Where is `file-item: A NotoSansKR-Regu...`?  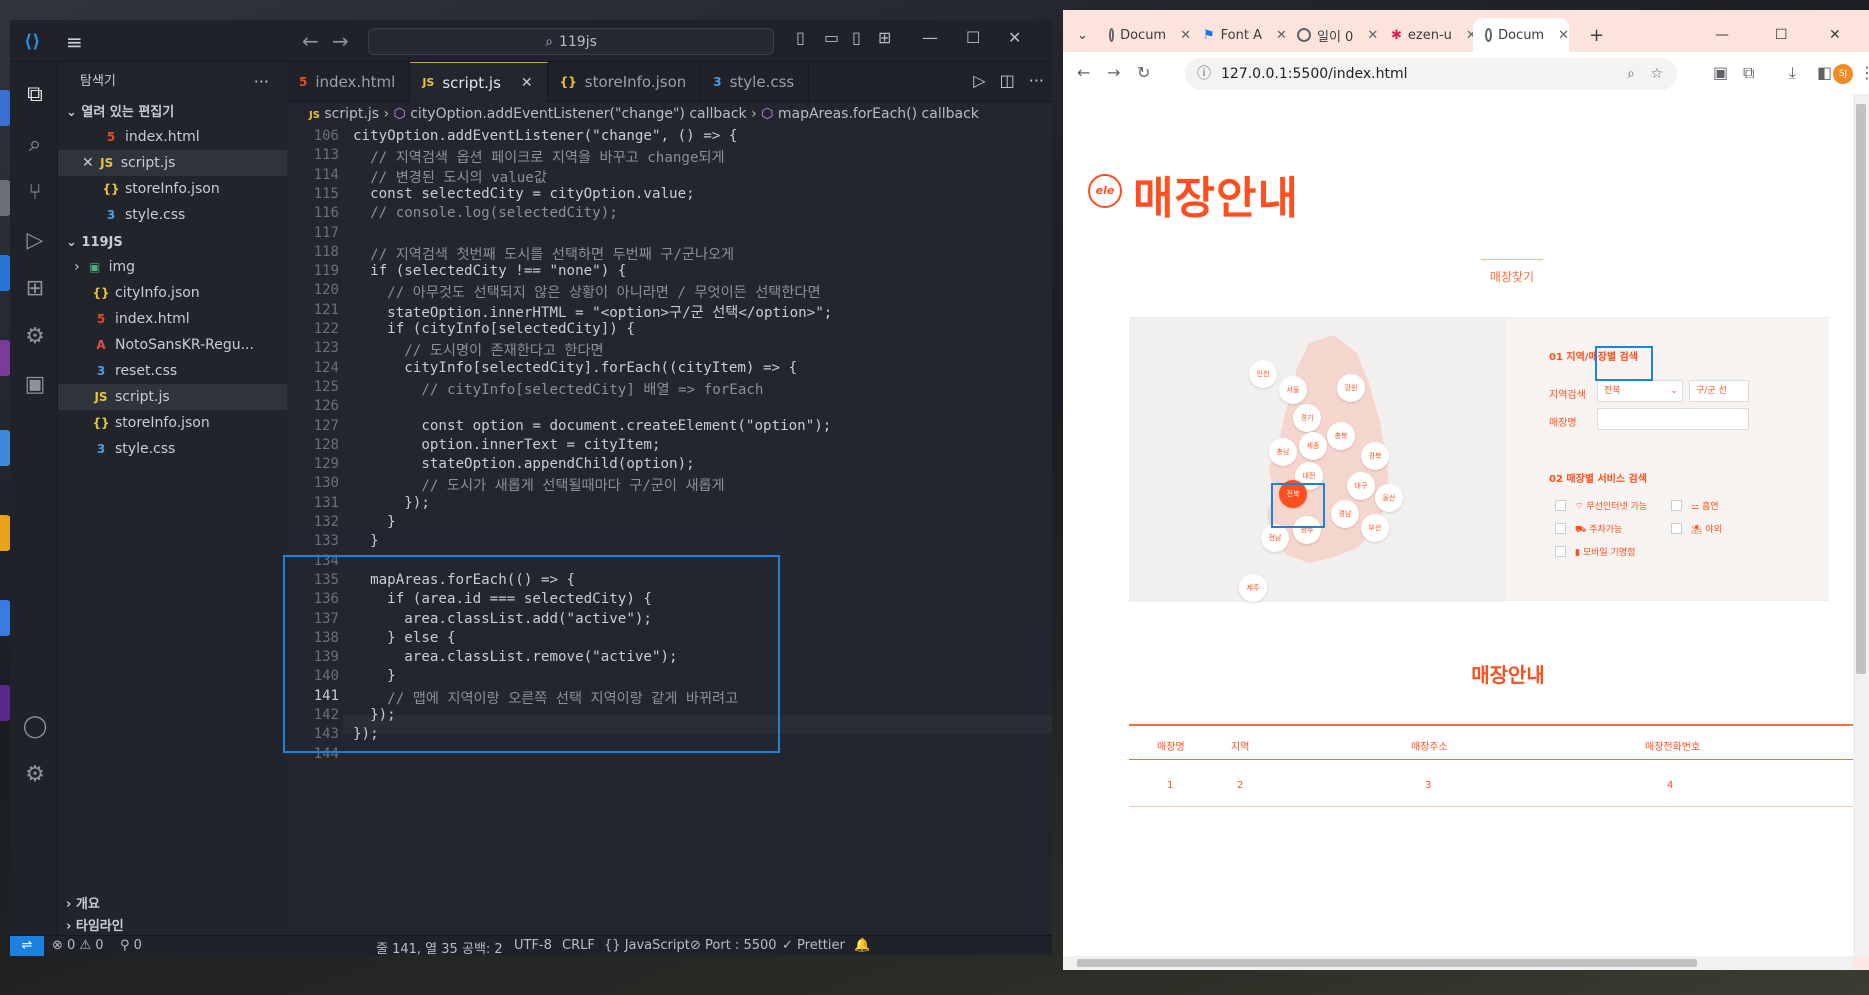
file-item: A NotoSansKR-Regu... is located at coordinates (172, 345).